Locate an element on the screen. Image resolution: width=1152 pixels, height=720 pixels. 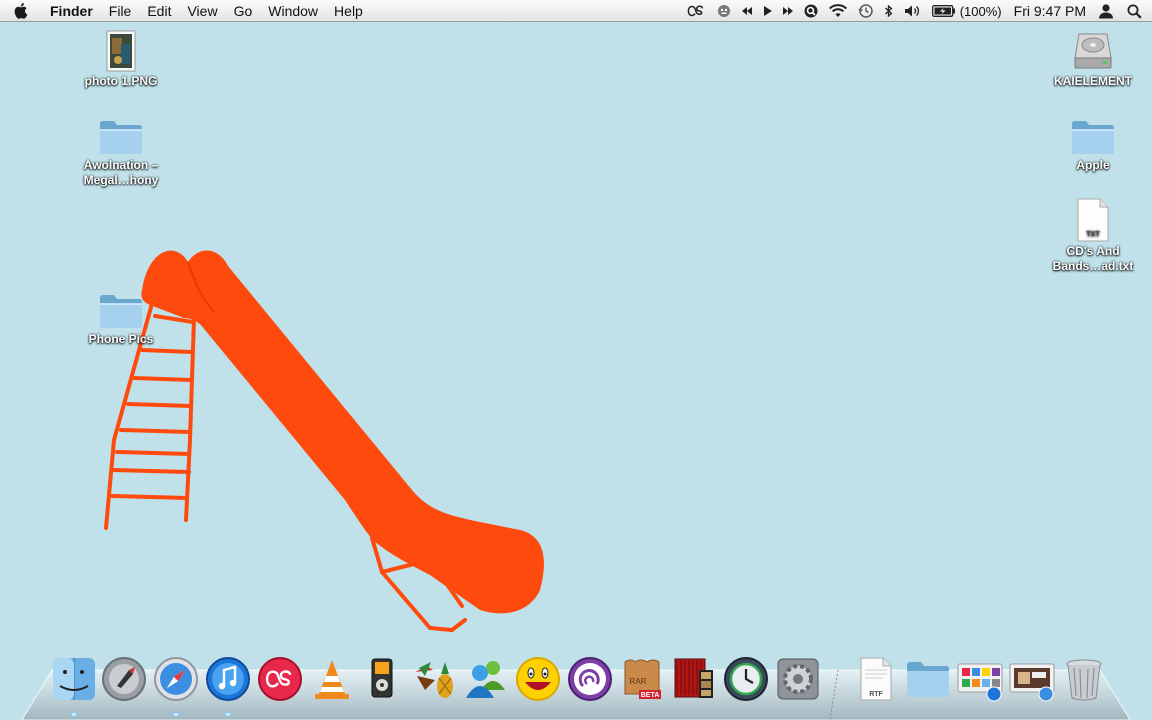
desktop-icon-apple-folder: Apple is located at coordinates (1093, 142).